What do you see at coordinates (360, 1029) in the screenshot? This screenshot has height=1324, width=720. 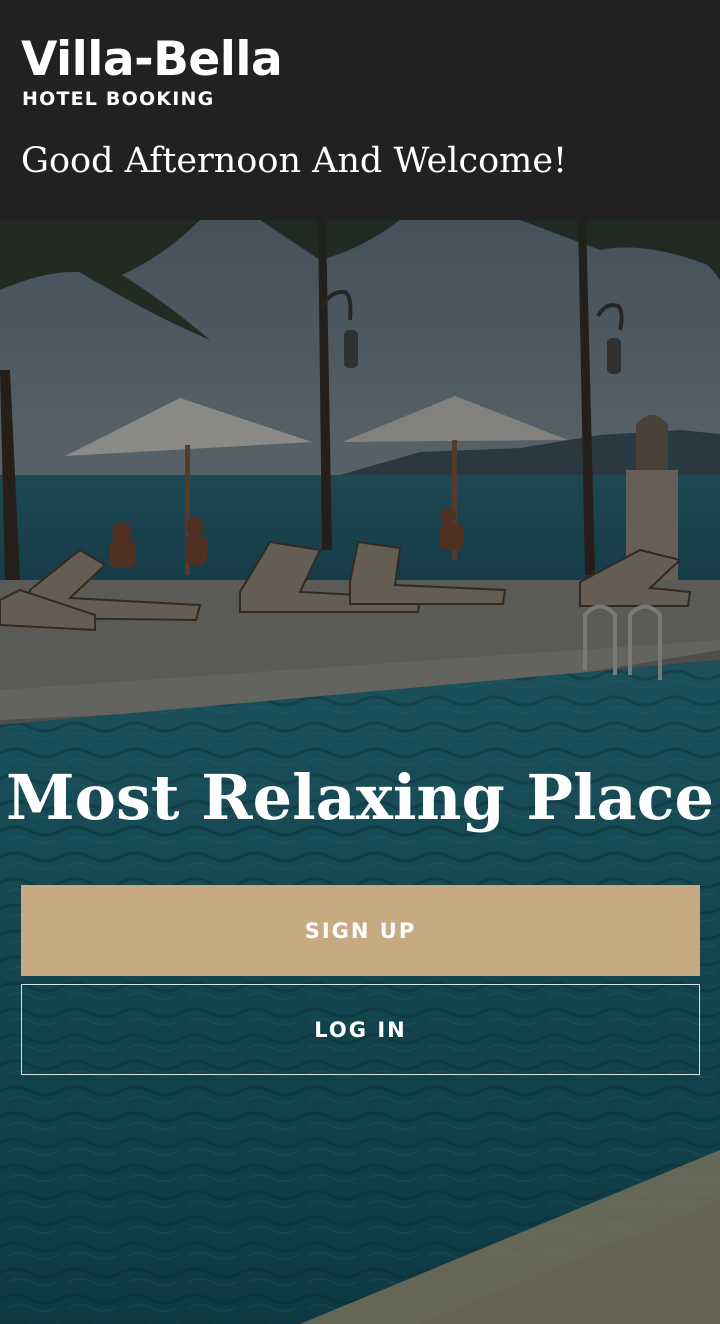 I see `log-in-button: LOG IN` at bounding box center [360, 1029].